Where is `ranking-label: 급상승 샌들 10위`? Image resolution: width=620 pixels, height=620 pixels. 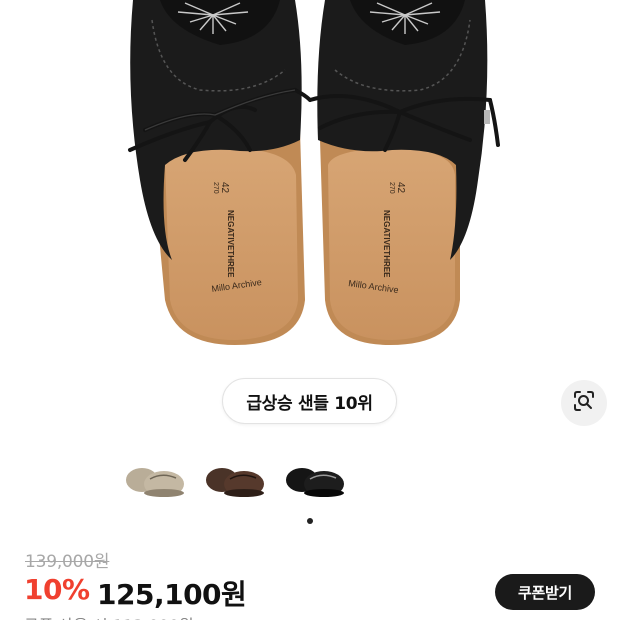 ranking-label: 급상승 샌들 10위 is located at coordinates (309, 403).